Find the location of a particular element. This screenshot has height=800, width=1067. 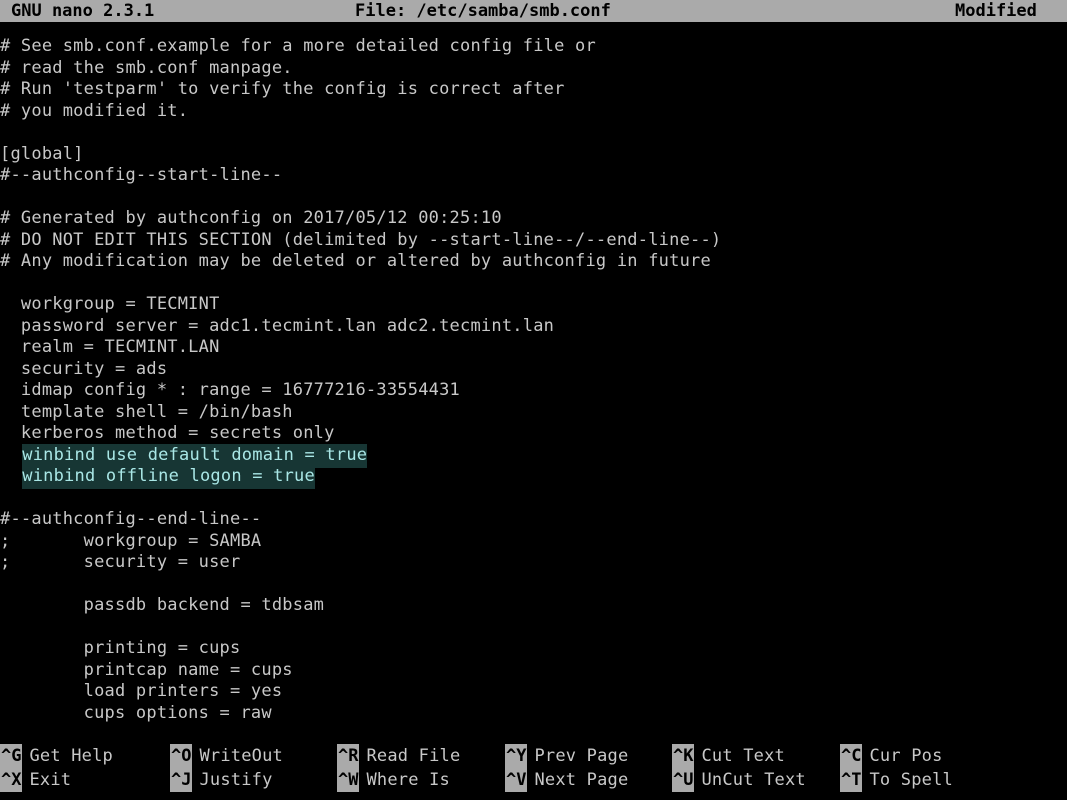

editor-line: security = ads is located at coordinates (83, 370).